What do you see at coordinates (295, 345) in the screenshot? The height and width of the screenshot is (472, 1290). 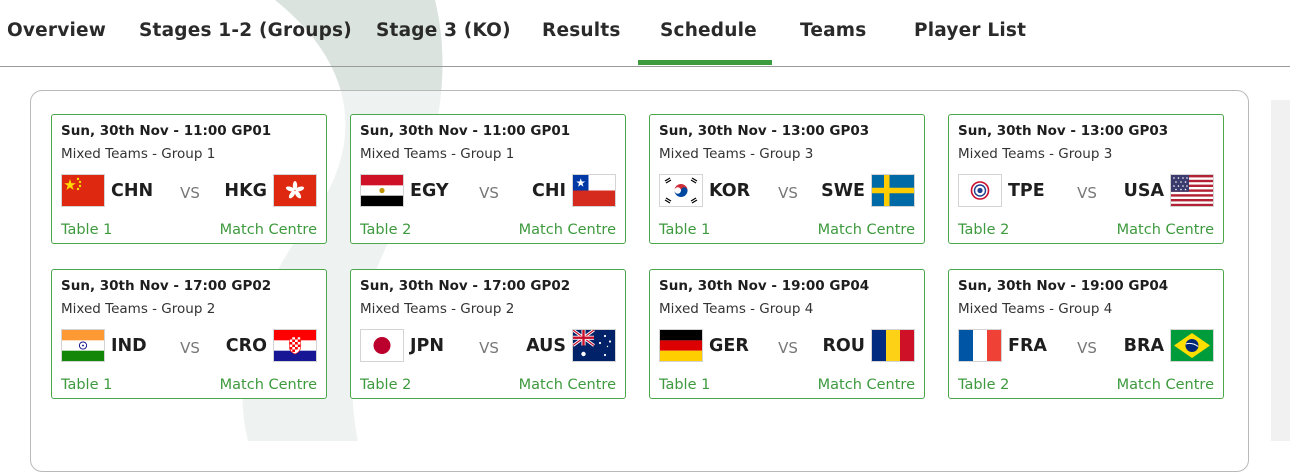 I see `croatia-flag-icon` at bounding box center [295, 345].